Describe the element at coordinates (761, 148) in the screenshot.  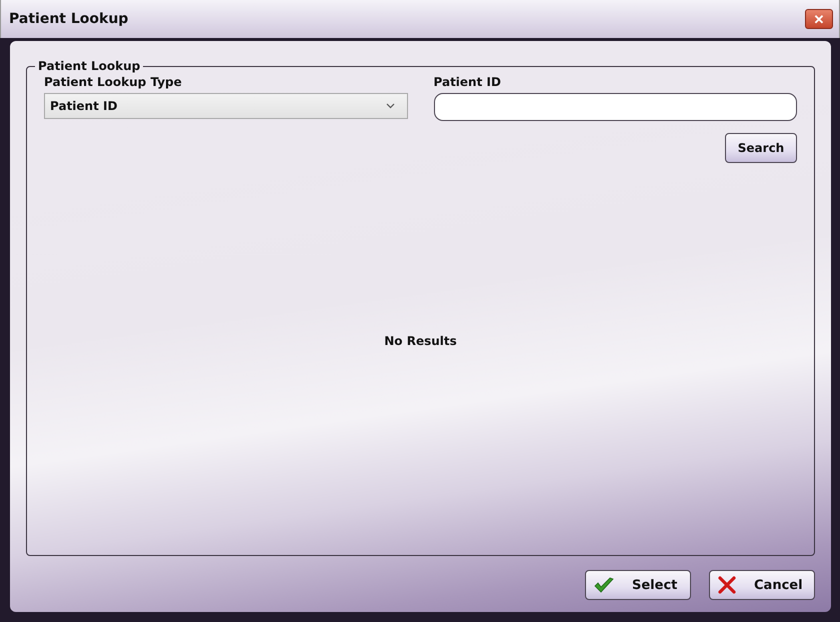
I see `search-button: Search` at that location.